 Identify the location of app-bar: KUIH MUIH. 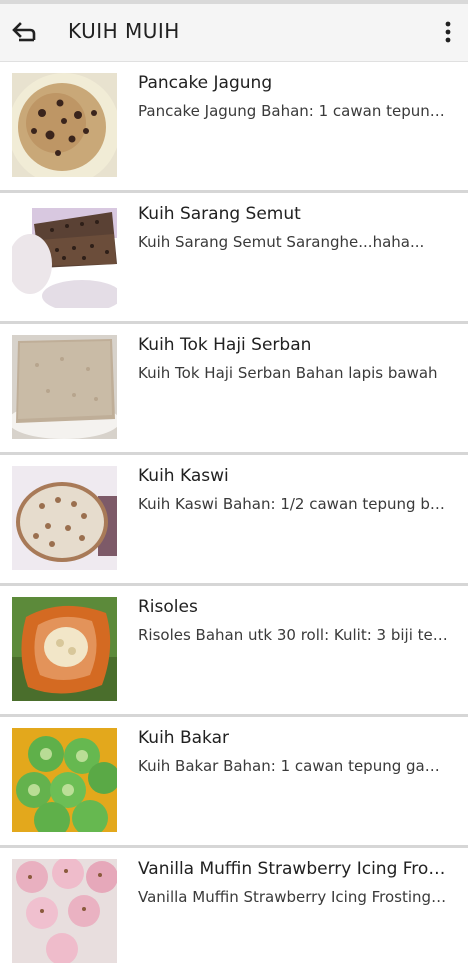
(234, 33).